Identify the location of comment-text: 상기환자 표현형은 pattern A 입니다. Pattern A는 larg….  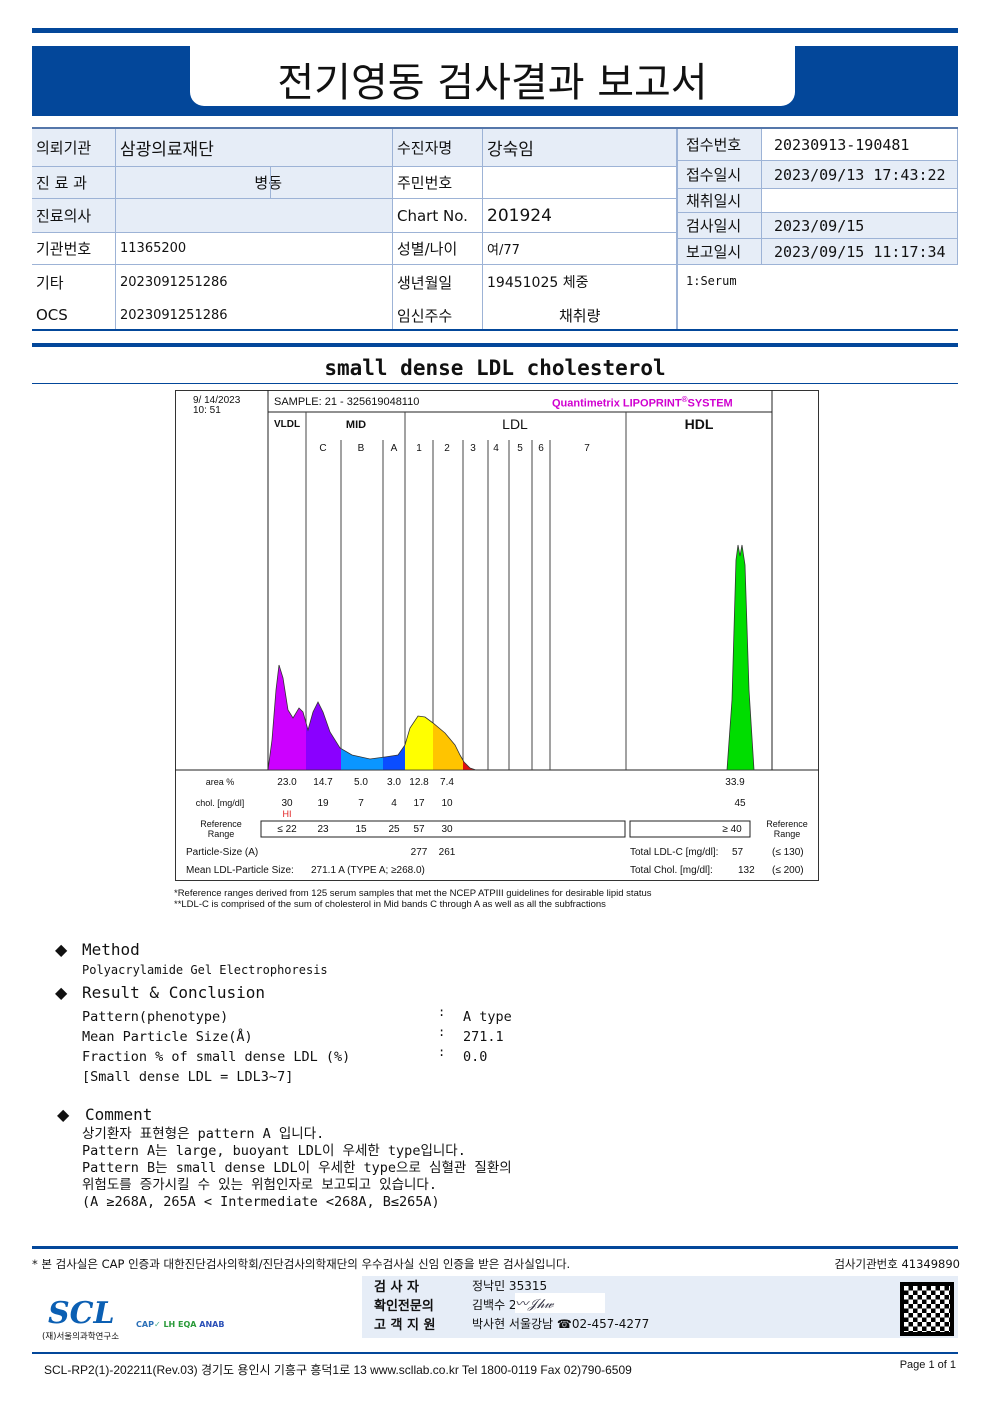
(297, 1168).